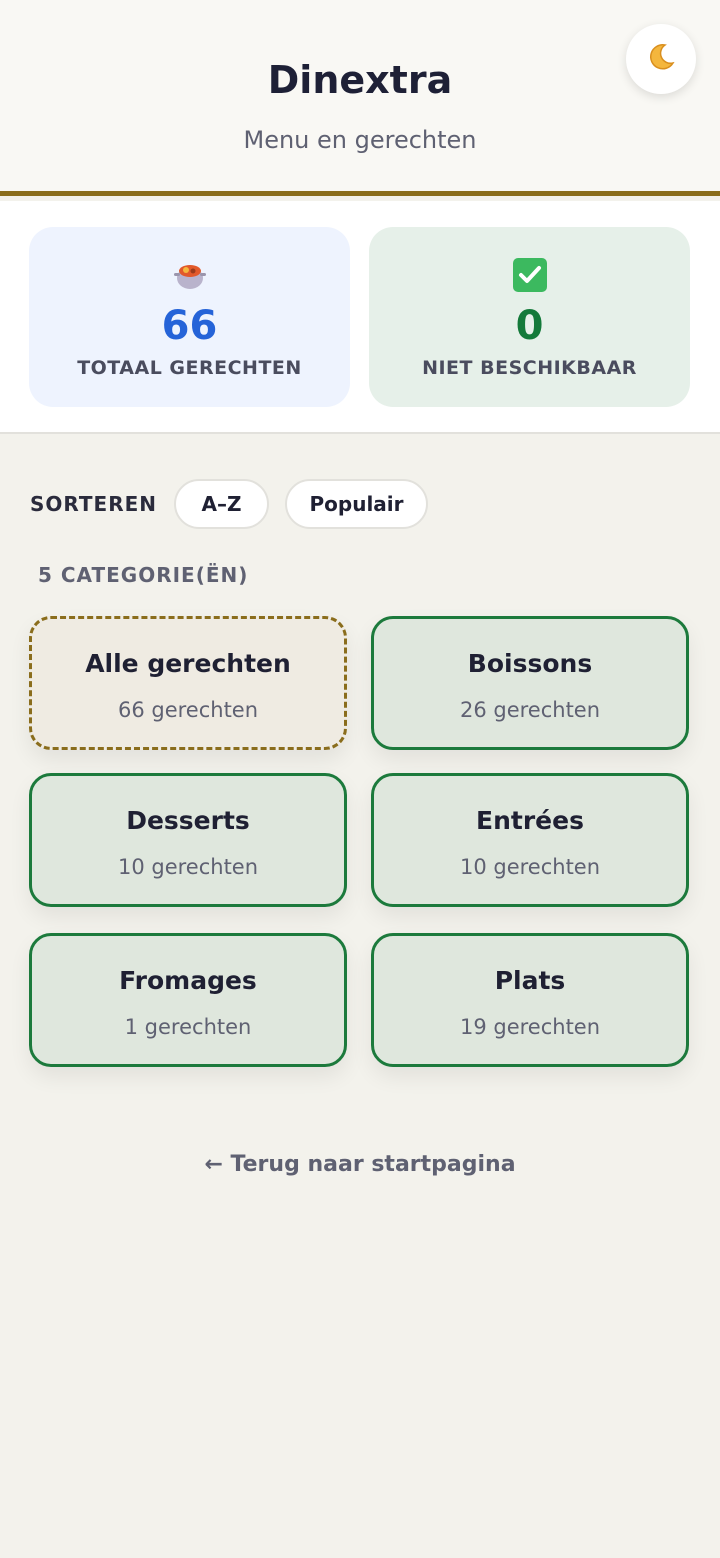 This screenshot has height=1558, width=720. Describe the element at coordinates (360, 317) in the screenshot. I see `stats-section: 66 TOTAAL GERECHTEN 0 NIET BESCHIKBAAR` at that location.